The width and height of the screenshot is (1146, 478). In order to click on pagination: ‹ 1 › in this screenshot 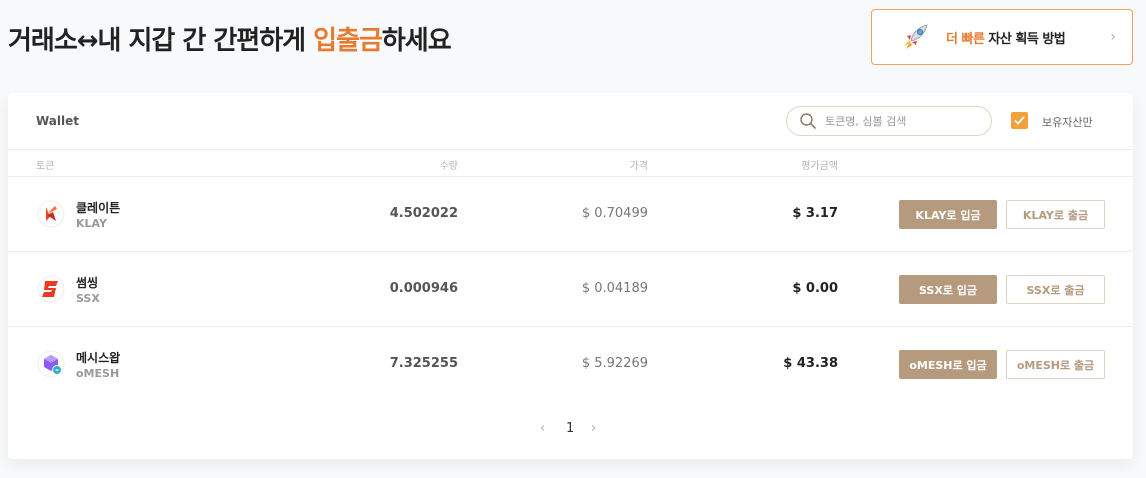, I will do `click(570, 430)`.